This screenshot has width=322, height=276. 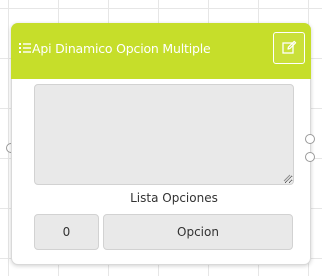 I want to click on list-options-label: Lista Opciones, so click(x=174, y=198).